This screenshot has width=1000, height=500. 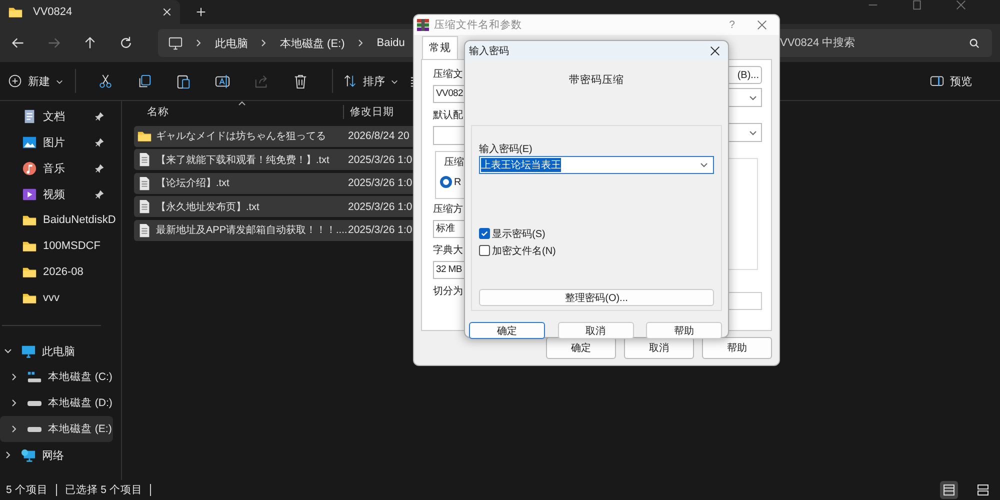 I want to click on forward-icon, so click(x=54, y=43).